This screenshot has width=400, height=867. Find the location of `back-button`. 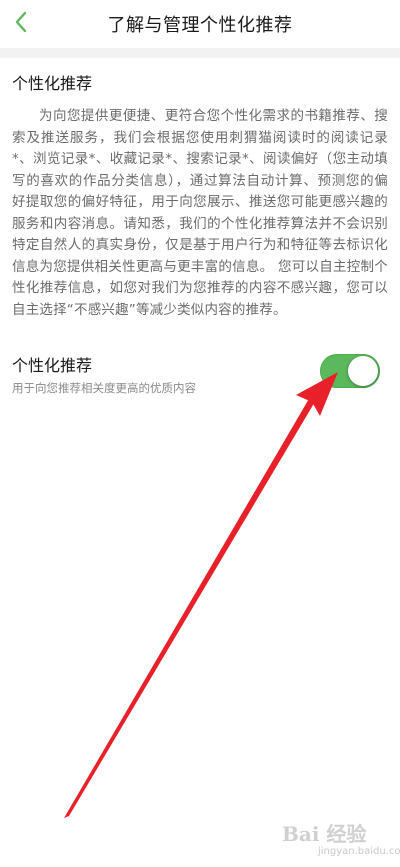

back-button is located at coordinates (21, 24).